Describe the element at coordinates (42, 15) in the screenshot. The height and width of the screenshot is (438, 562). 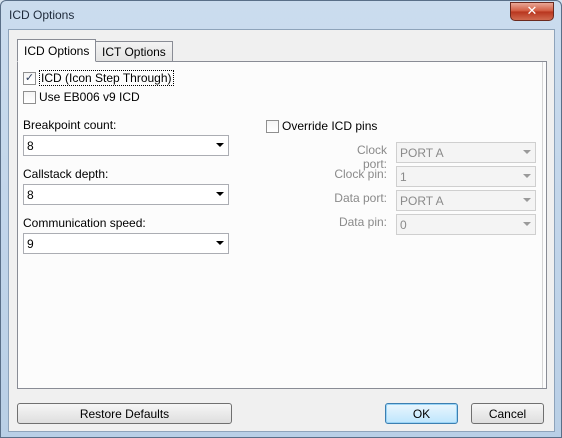
I see `window-title: ICD Options` at that location.